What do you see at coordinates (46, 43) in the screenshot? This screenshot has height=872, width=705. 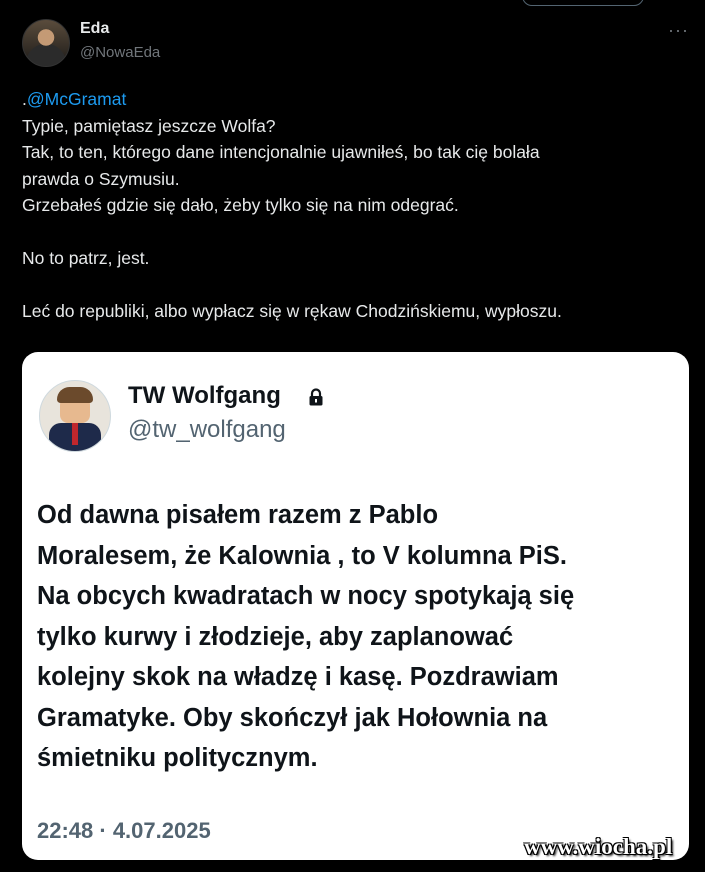 I see `author-avatar` at bounding box center [46, 43].